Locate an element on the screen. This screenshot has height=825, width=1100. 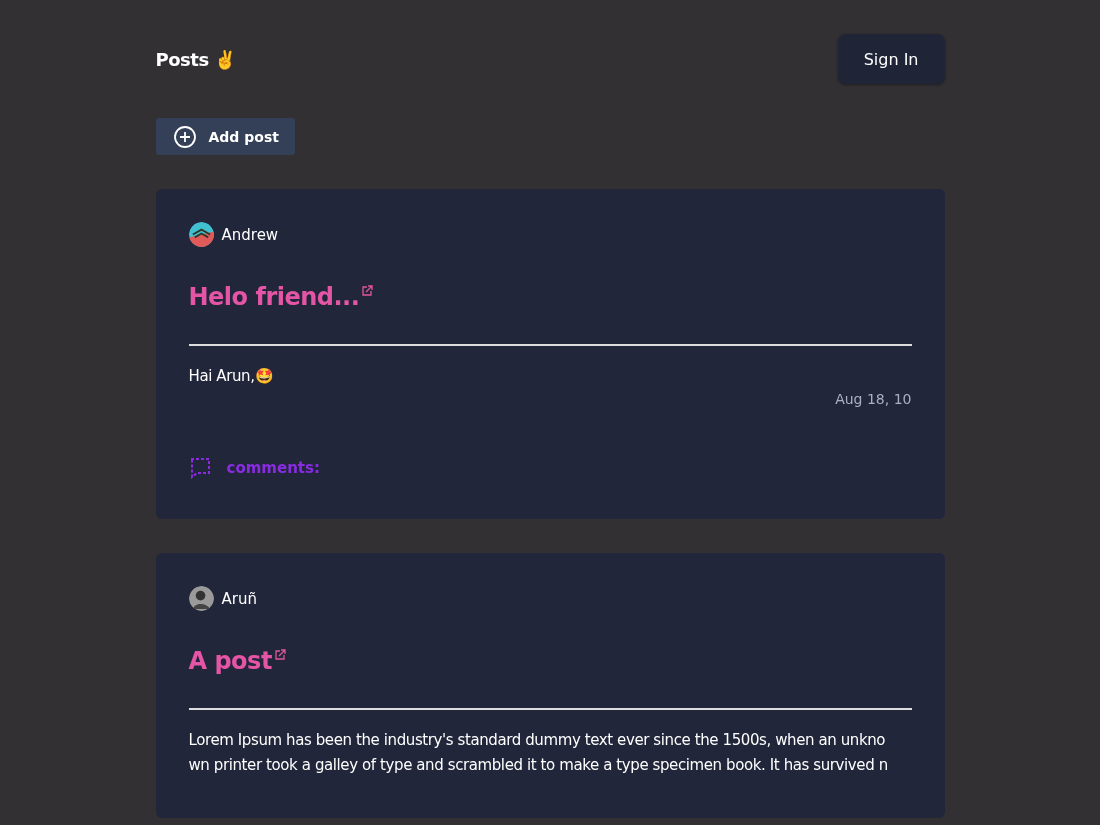
post-date: Aug 18, 10 is located at coordinates (873, 399).